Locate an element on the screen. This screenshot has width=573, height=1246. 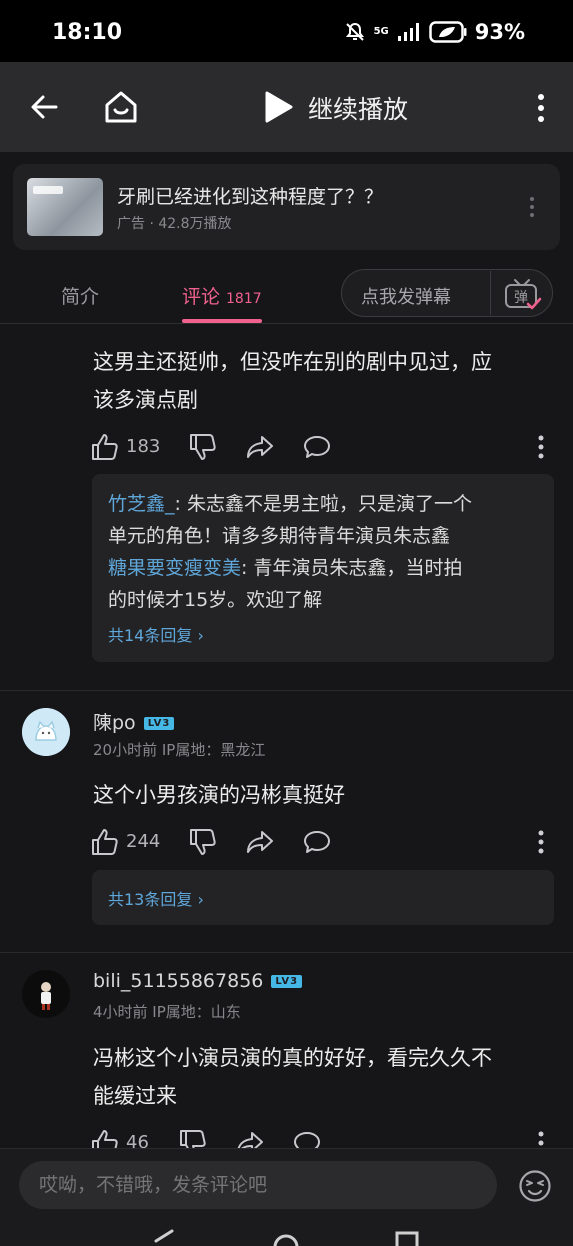
status-bar: 18:10 5G 93% is located at coordinates (286, 31).